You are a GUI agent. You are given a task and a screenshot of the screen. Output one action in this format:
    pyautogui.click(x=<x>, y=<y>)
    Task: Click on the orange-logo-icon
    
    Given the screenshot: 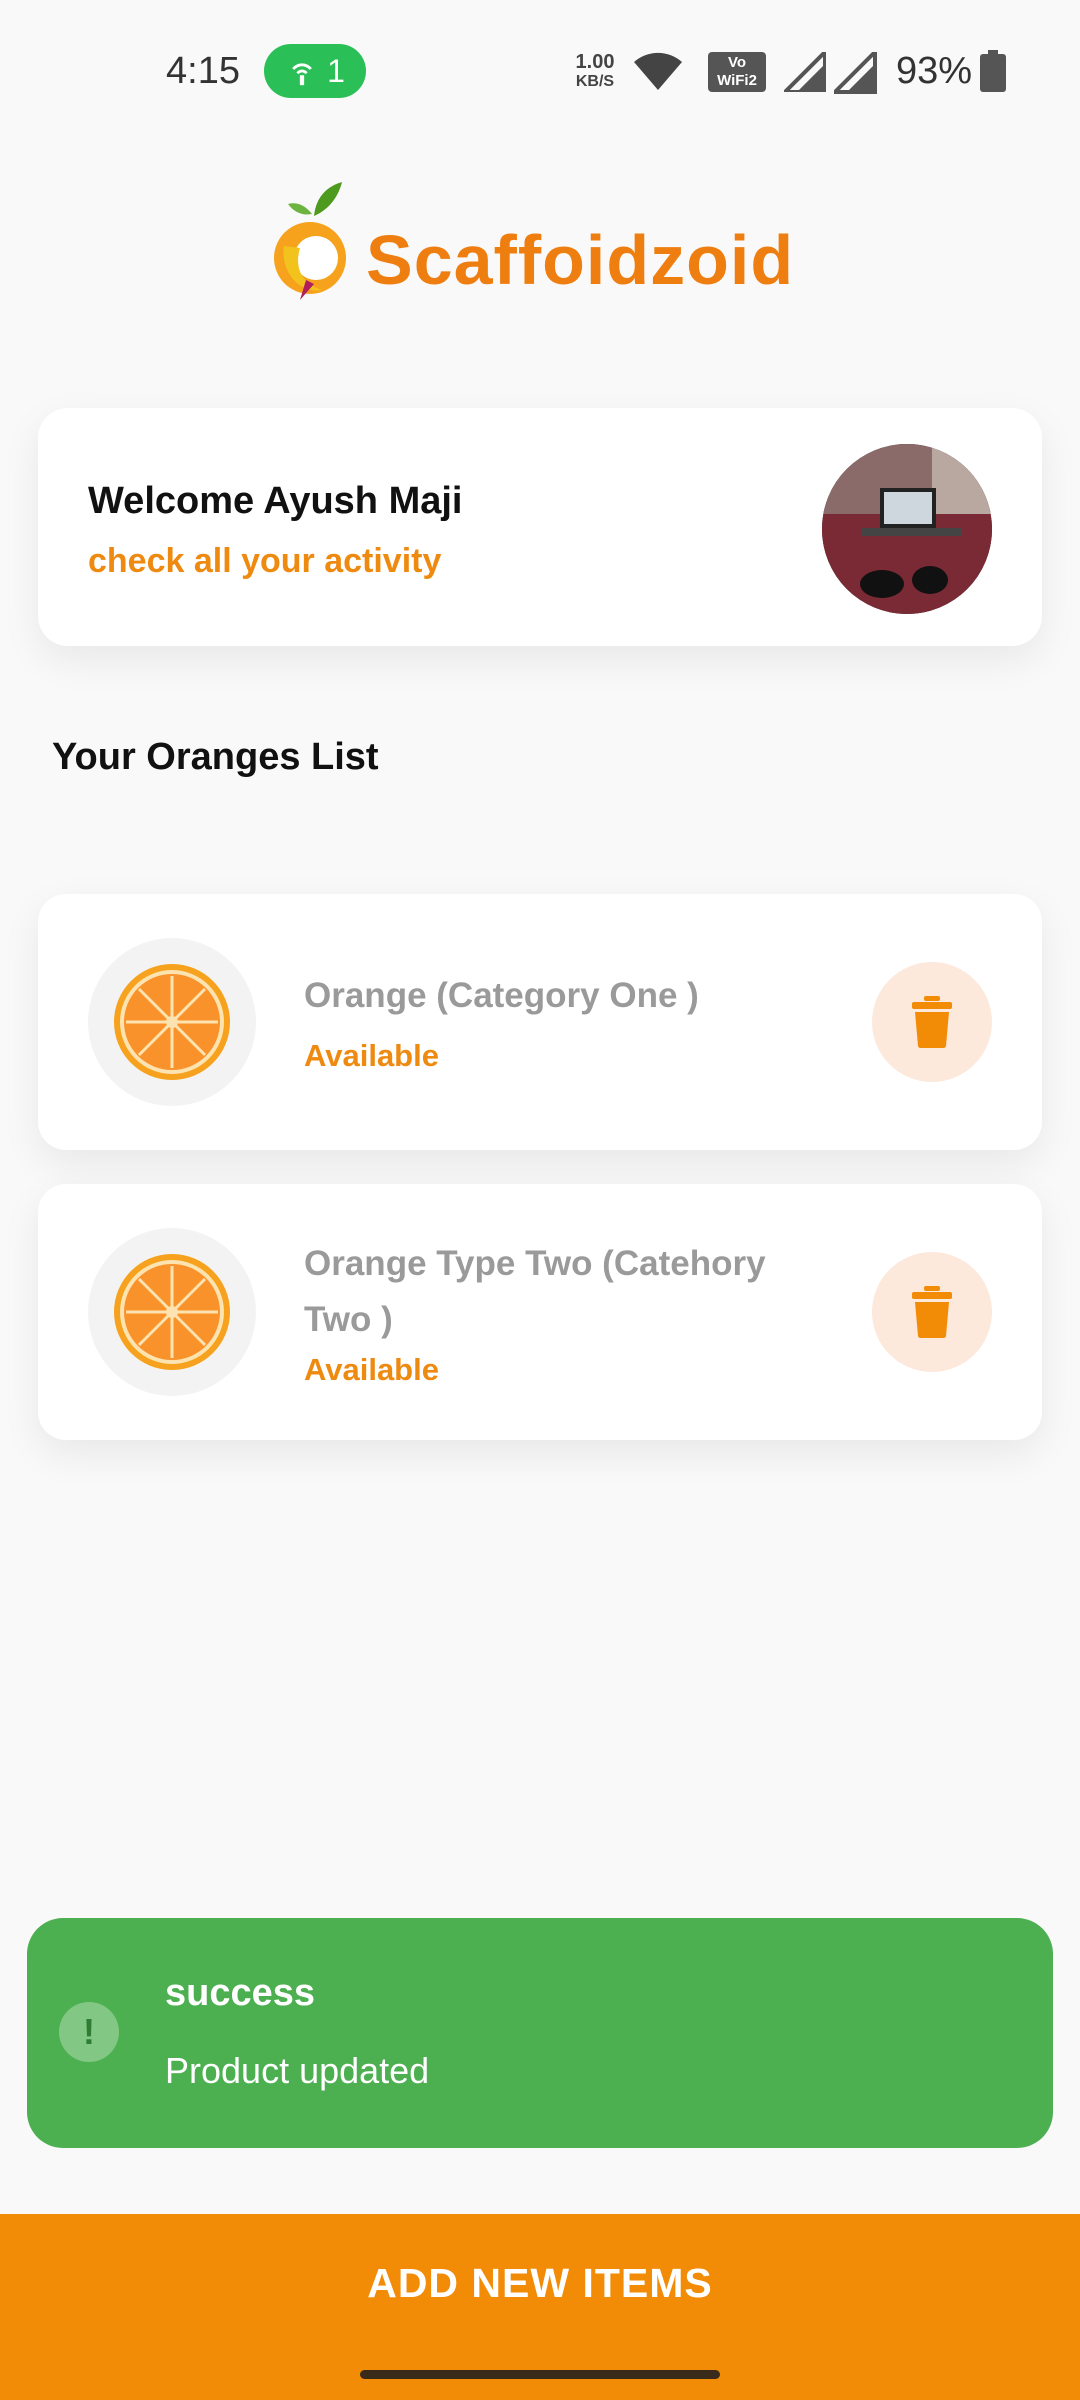 What is the action you would take?
    pyautogui.click(x=310, y=241)
    